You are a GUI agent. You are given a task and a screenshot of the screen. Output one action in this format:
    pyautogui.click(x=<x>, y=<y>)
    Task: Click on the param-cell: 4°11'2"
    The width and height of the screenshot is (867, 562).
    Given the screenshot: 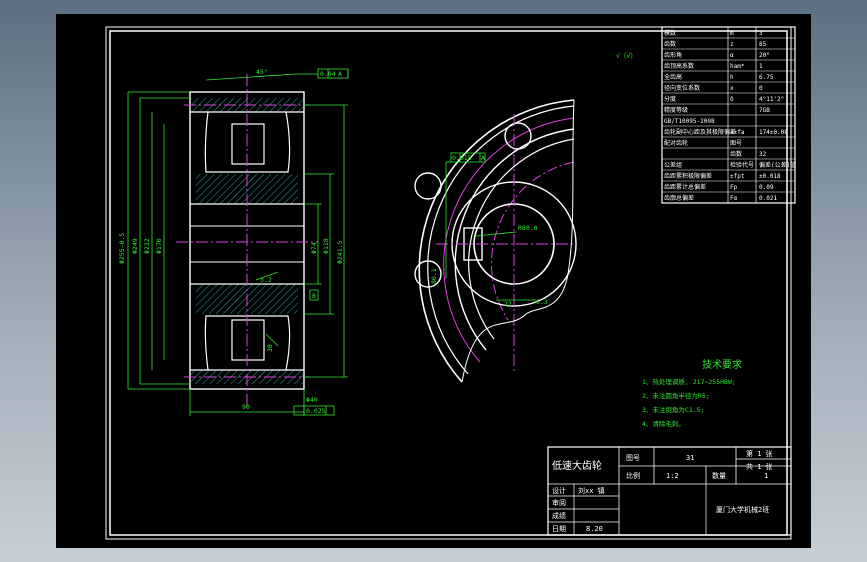 What is the action you would take?
    pyautogui.click(x=771, y=99)
    